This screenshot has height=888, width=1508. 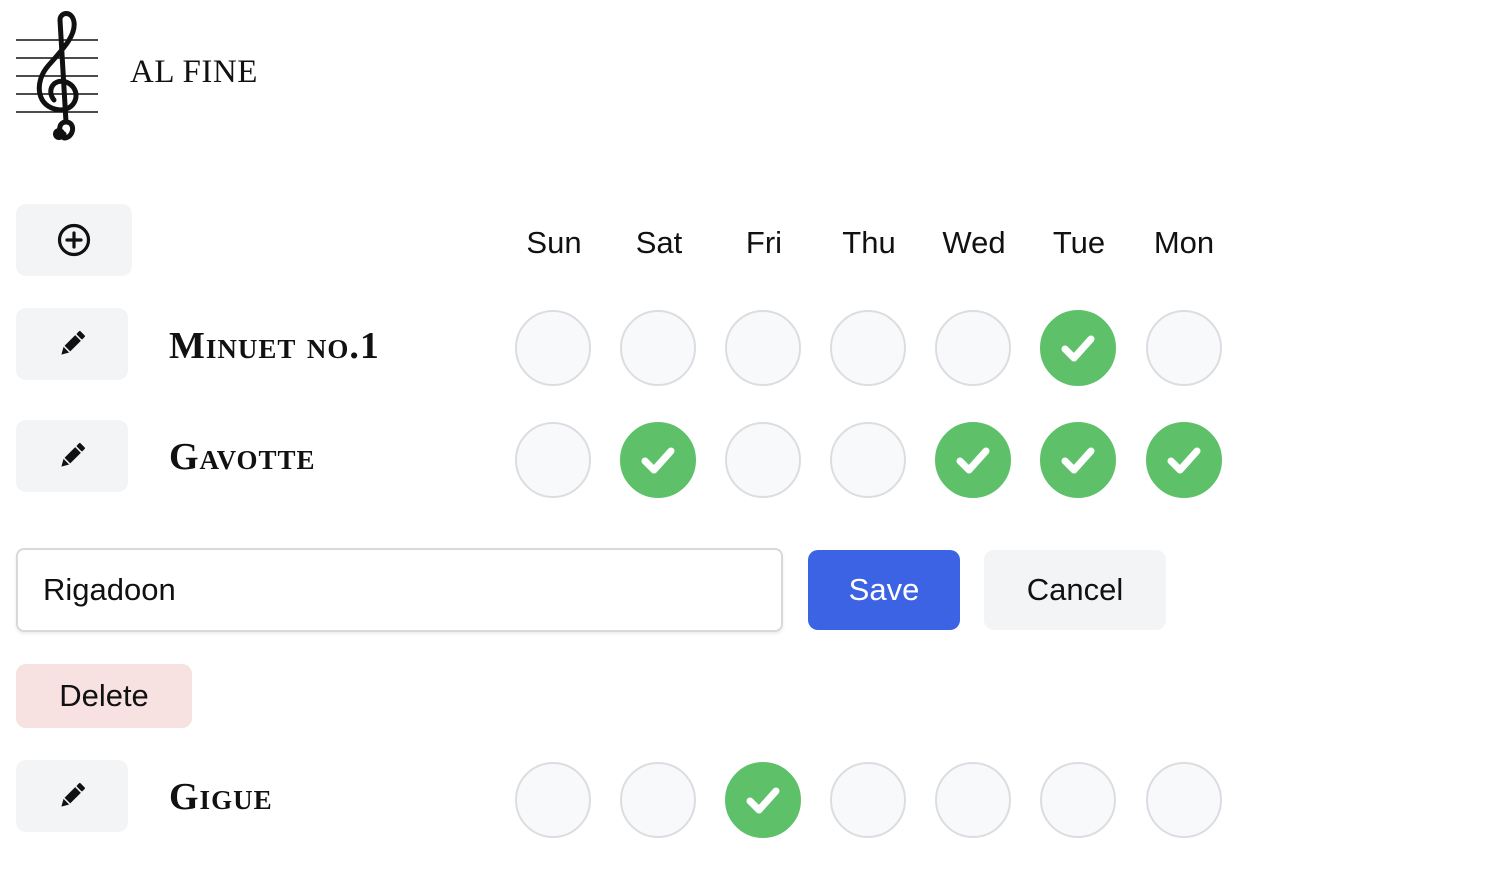 I want to click on save-button: Save, so click(x=884, y=590).